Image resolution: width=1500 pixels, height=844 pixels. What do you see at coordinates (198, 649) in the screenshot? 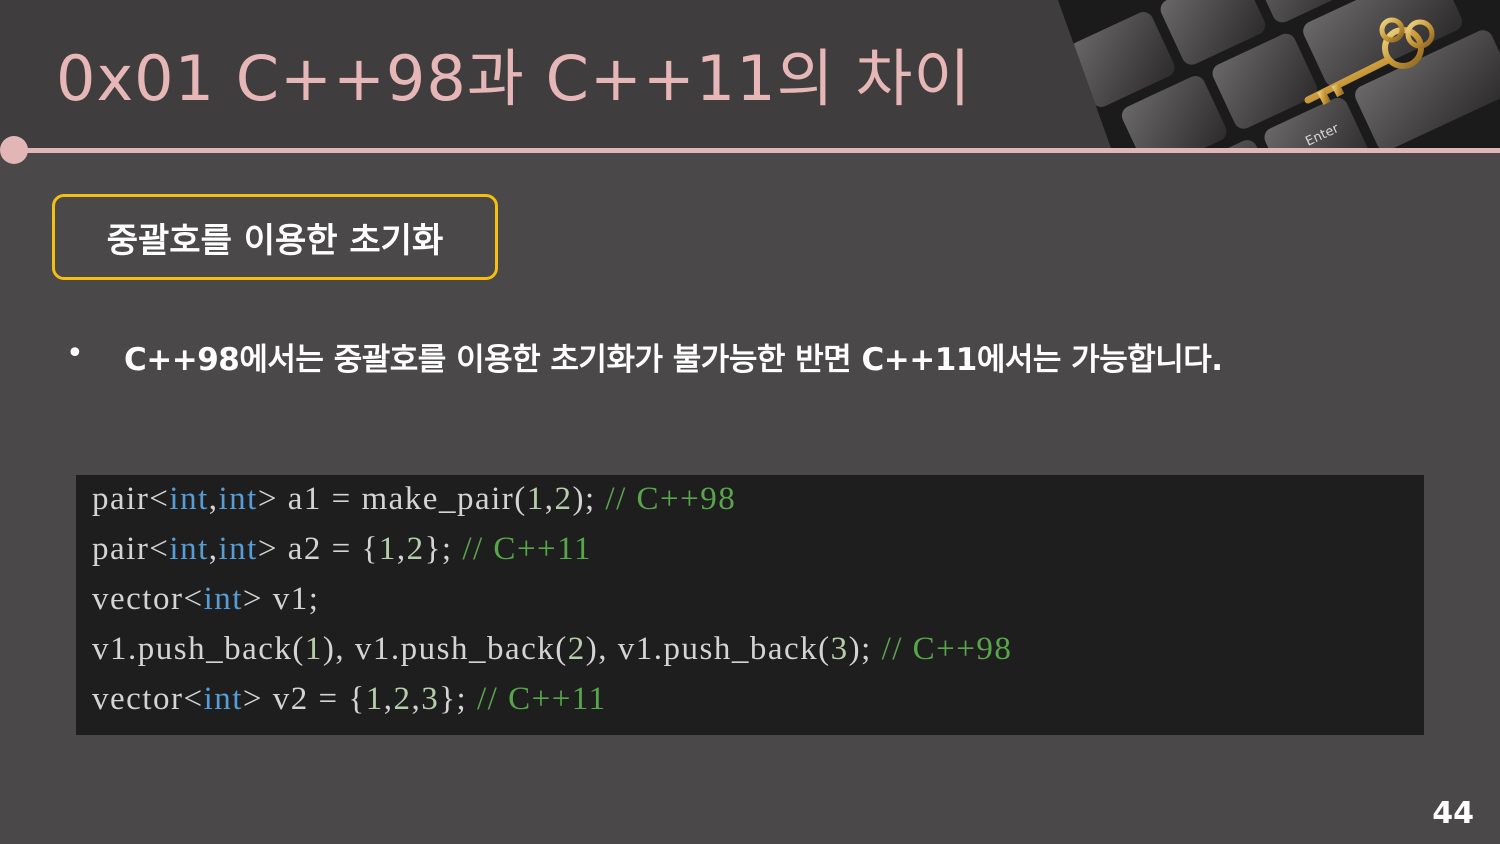
I see `code-token-plain: v1.push_back(` at bounding box center [198, 649].